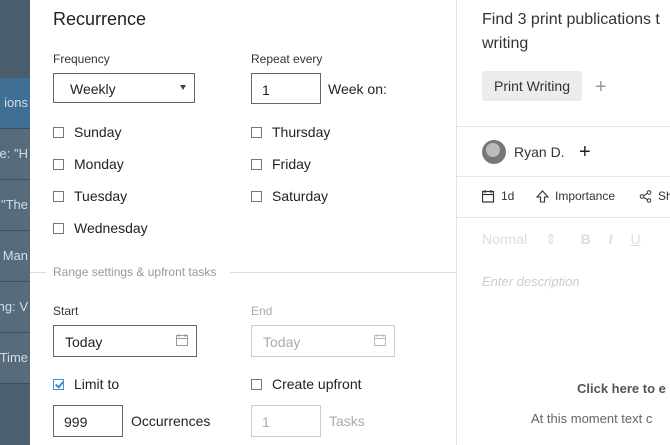 This screenshot has width=670, height=445. I want to click on dialog-title: Recurrence, so click(100, 19).